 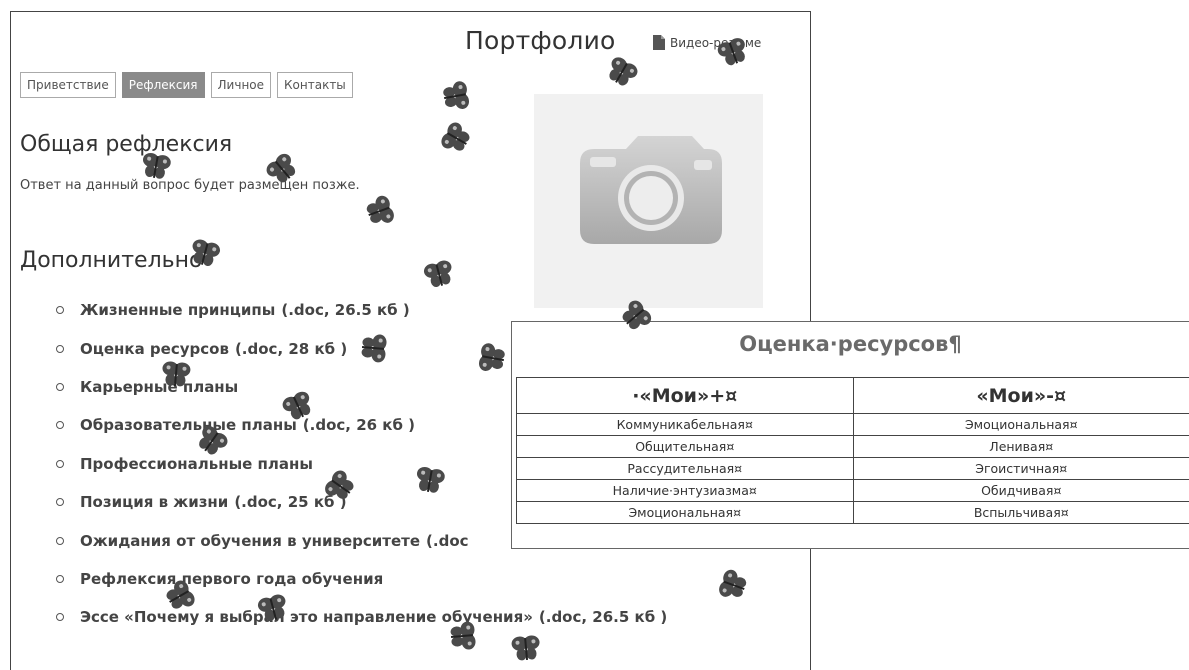 What do you see at coordinates (126, 144) in the screenshot?
I see `general-reflection-heading: Общая рефлексия` at bounding box center [126, 144].